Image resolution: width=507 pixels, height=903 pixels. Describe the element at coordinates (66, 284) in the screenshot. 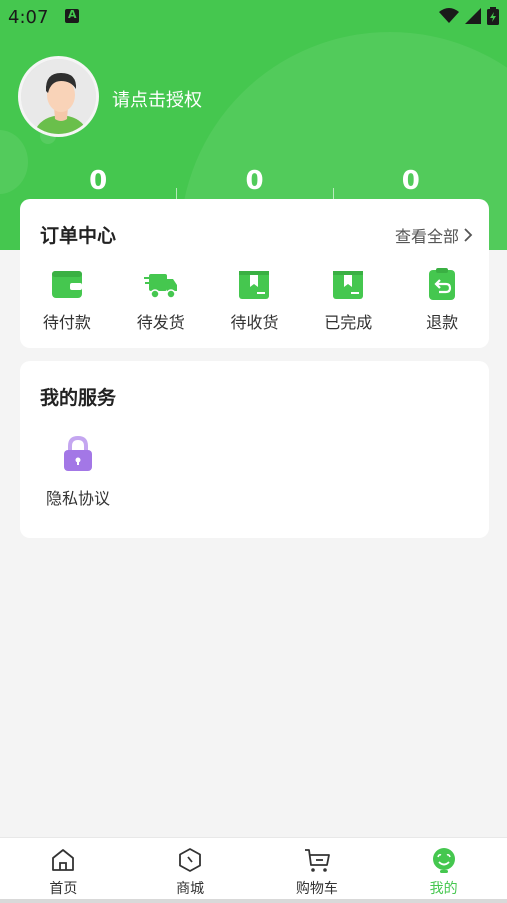

I see `wallet-icon` at that location.